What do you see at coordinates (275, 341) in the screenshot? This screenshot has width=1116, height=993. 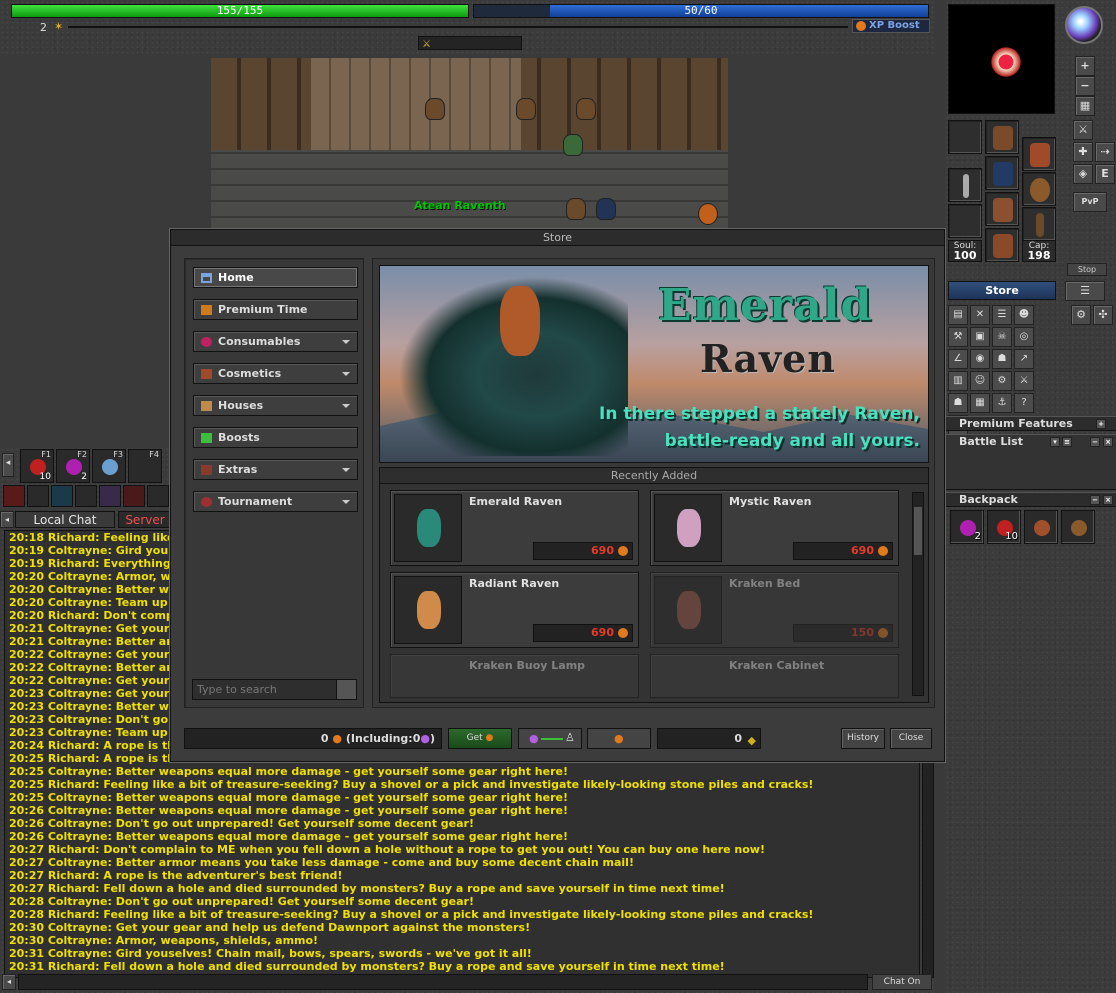 I see `nav-consumables: Consumables` at bounding box center [275, 341].